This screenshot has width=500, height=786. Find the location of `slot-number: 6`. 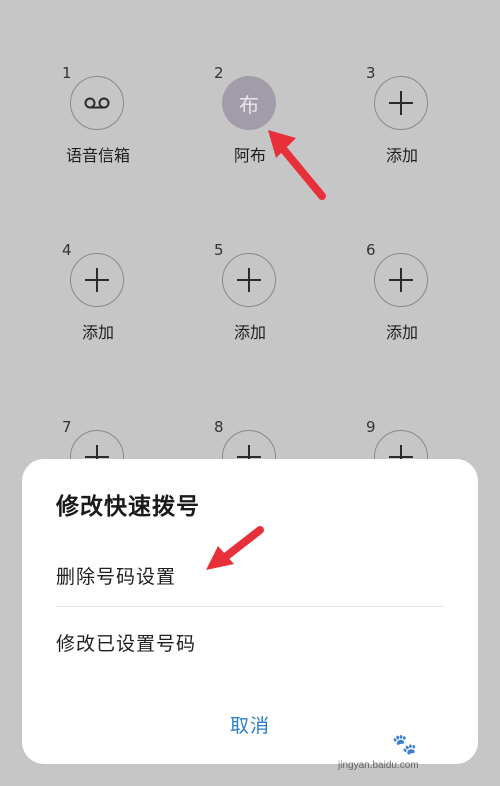

slot-number: 6 is located at coordinates (371, 250).